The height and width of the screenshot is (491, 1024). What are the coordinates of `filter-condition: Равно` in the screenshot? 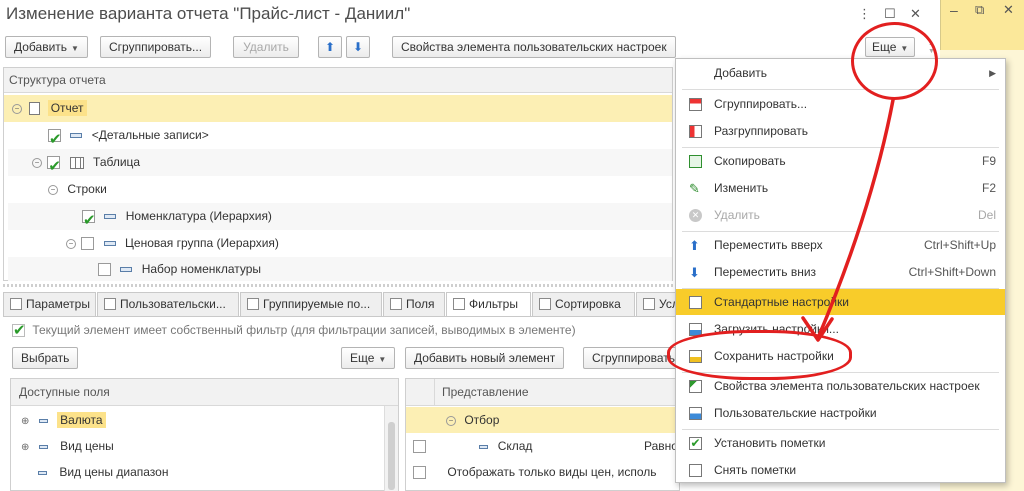 It's located at (661, 446).